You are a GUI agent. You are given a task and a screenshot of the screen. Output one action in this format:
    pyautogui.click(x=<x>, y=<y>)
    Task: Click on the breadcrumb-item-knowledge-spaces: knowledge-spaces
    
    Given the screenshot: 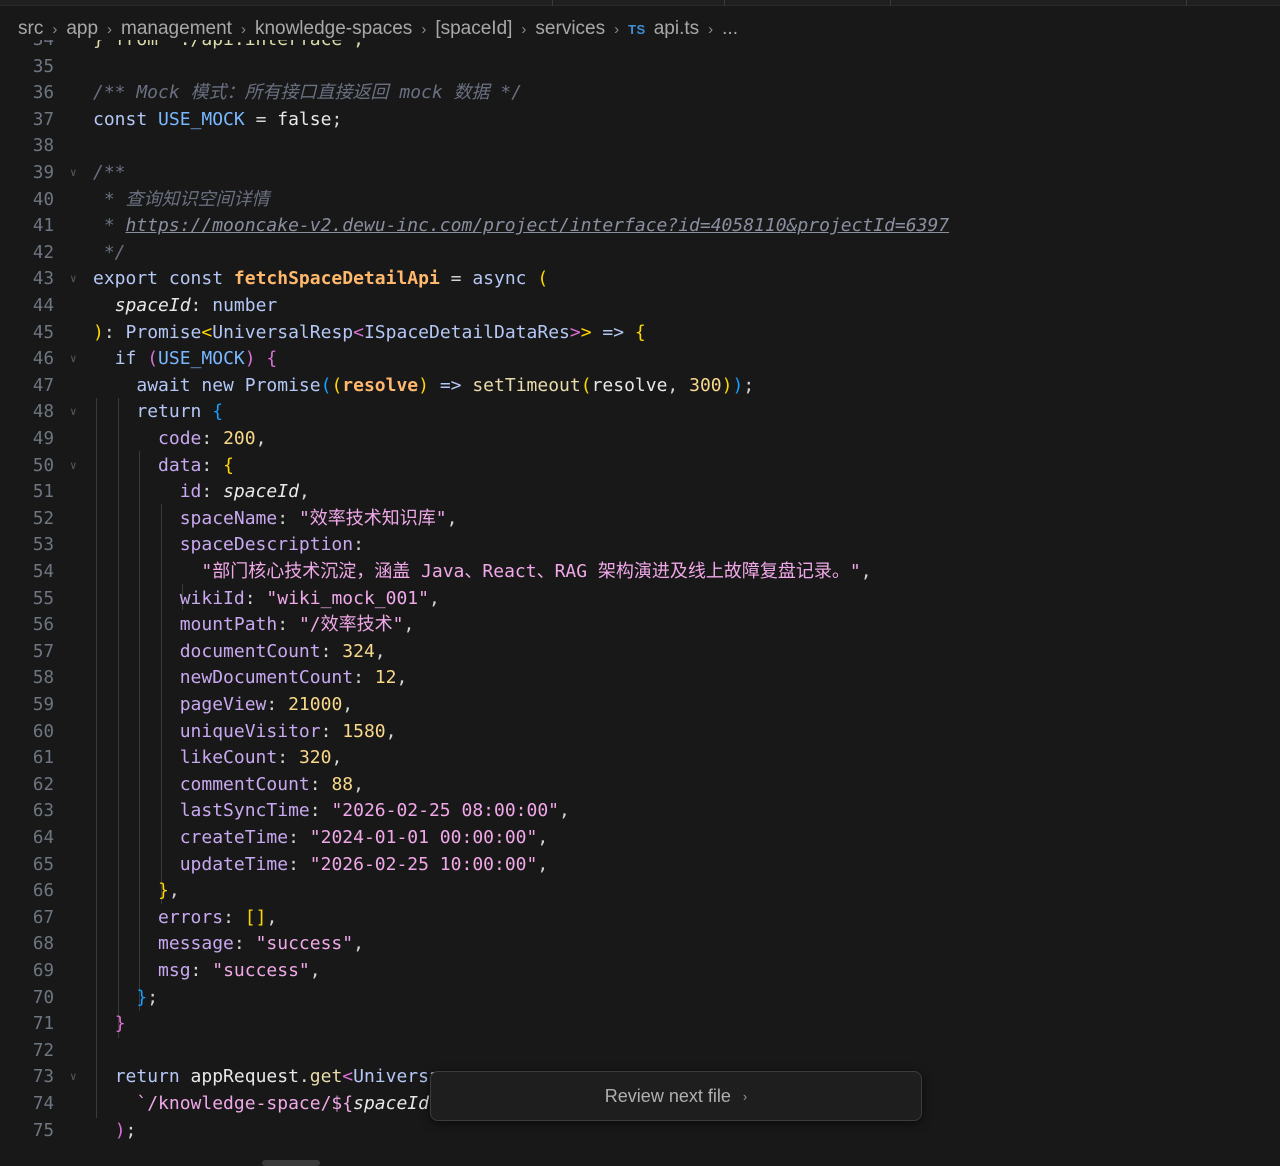 What is the action you would take?
    pyautogui.click(x=333, y=29)
    